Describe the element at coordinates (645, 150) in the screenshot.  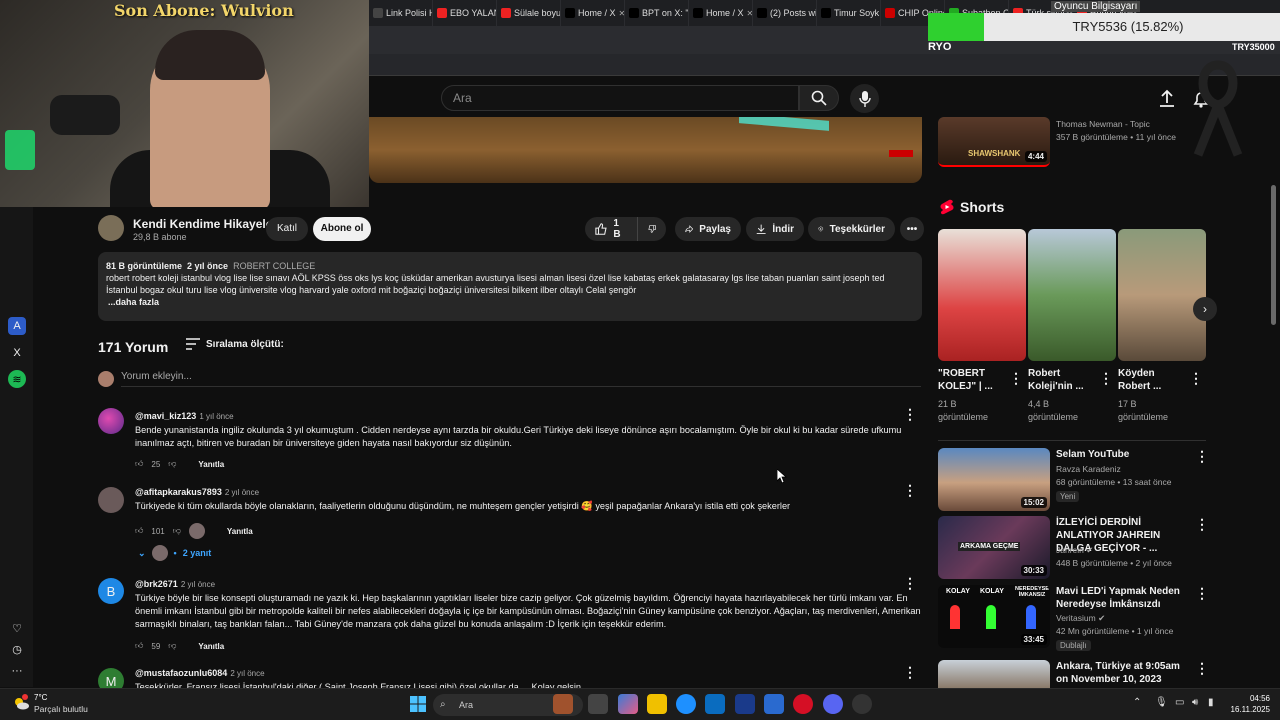
I see `video-player` at that location.